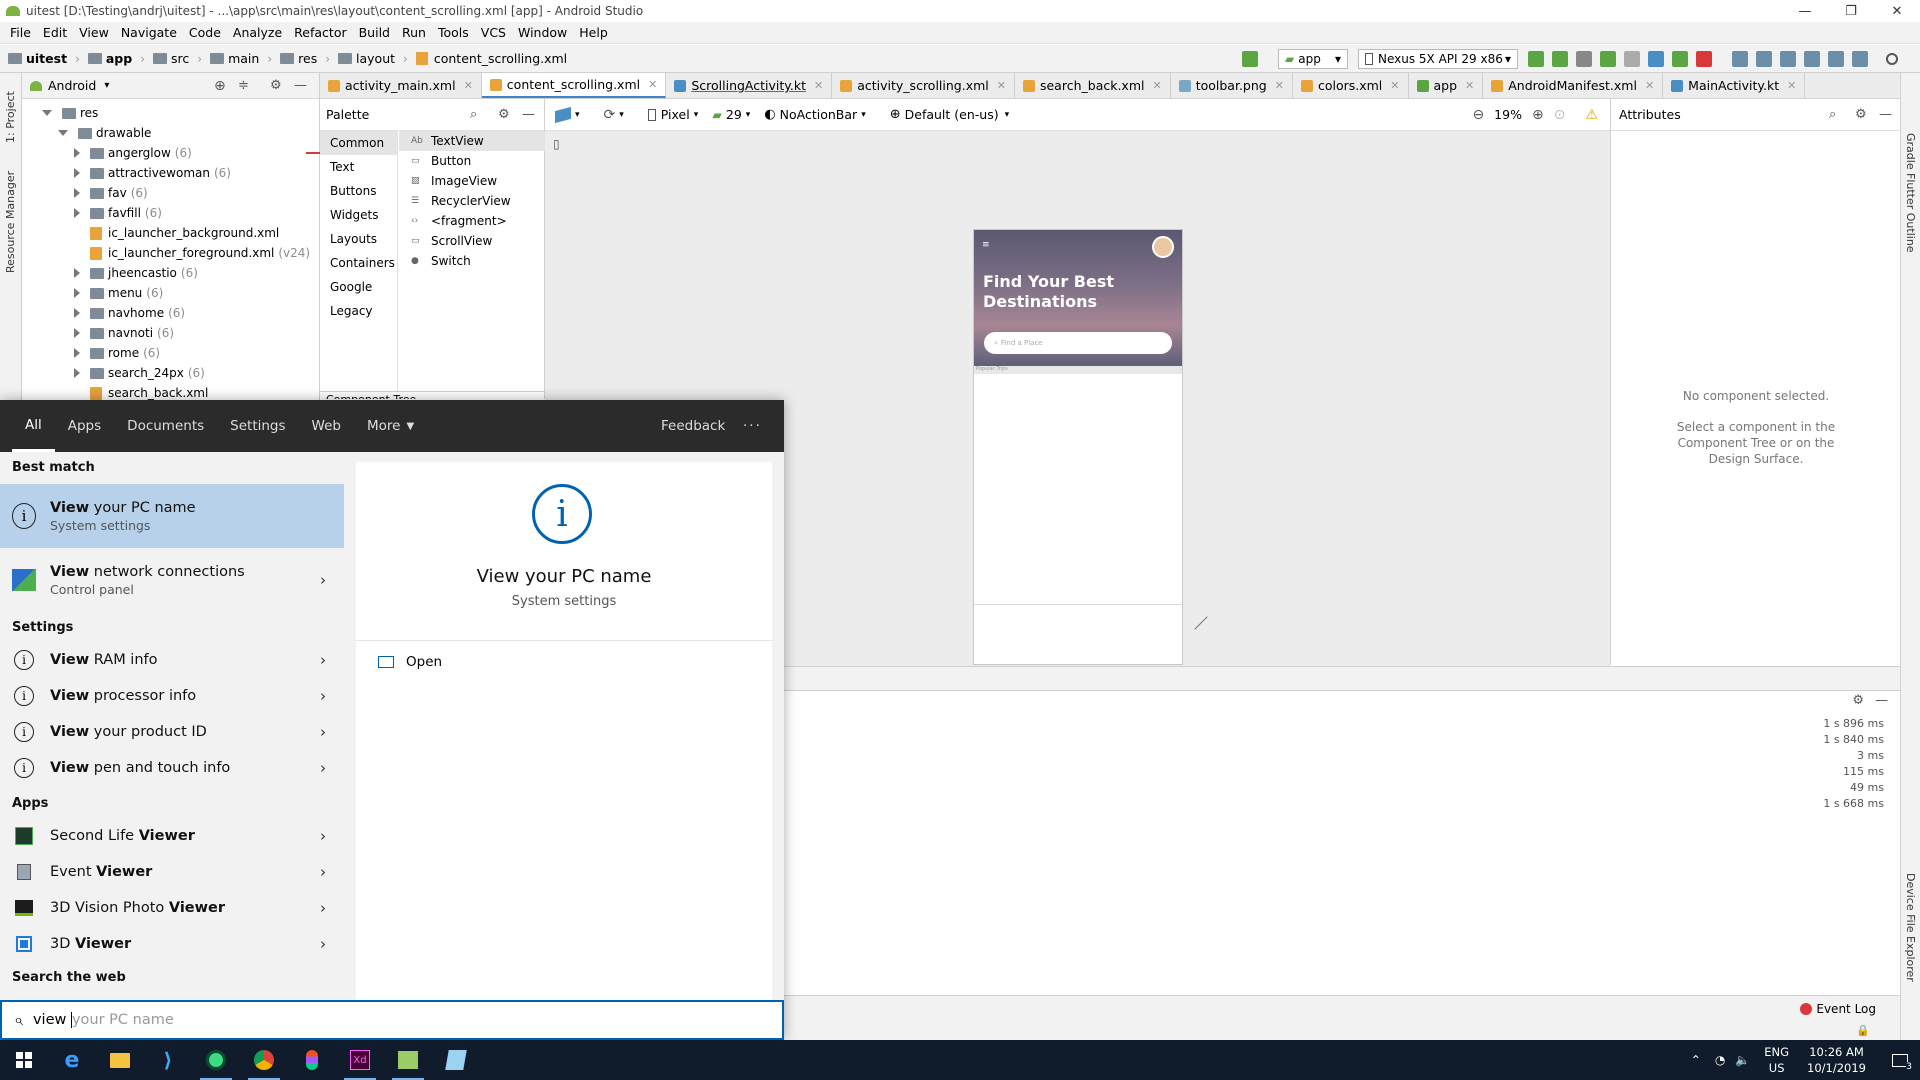  Describe the element at coordinates (257, 426) in the screenshot. I see `tab-settings: Settings` at that location.